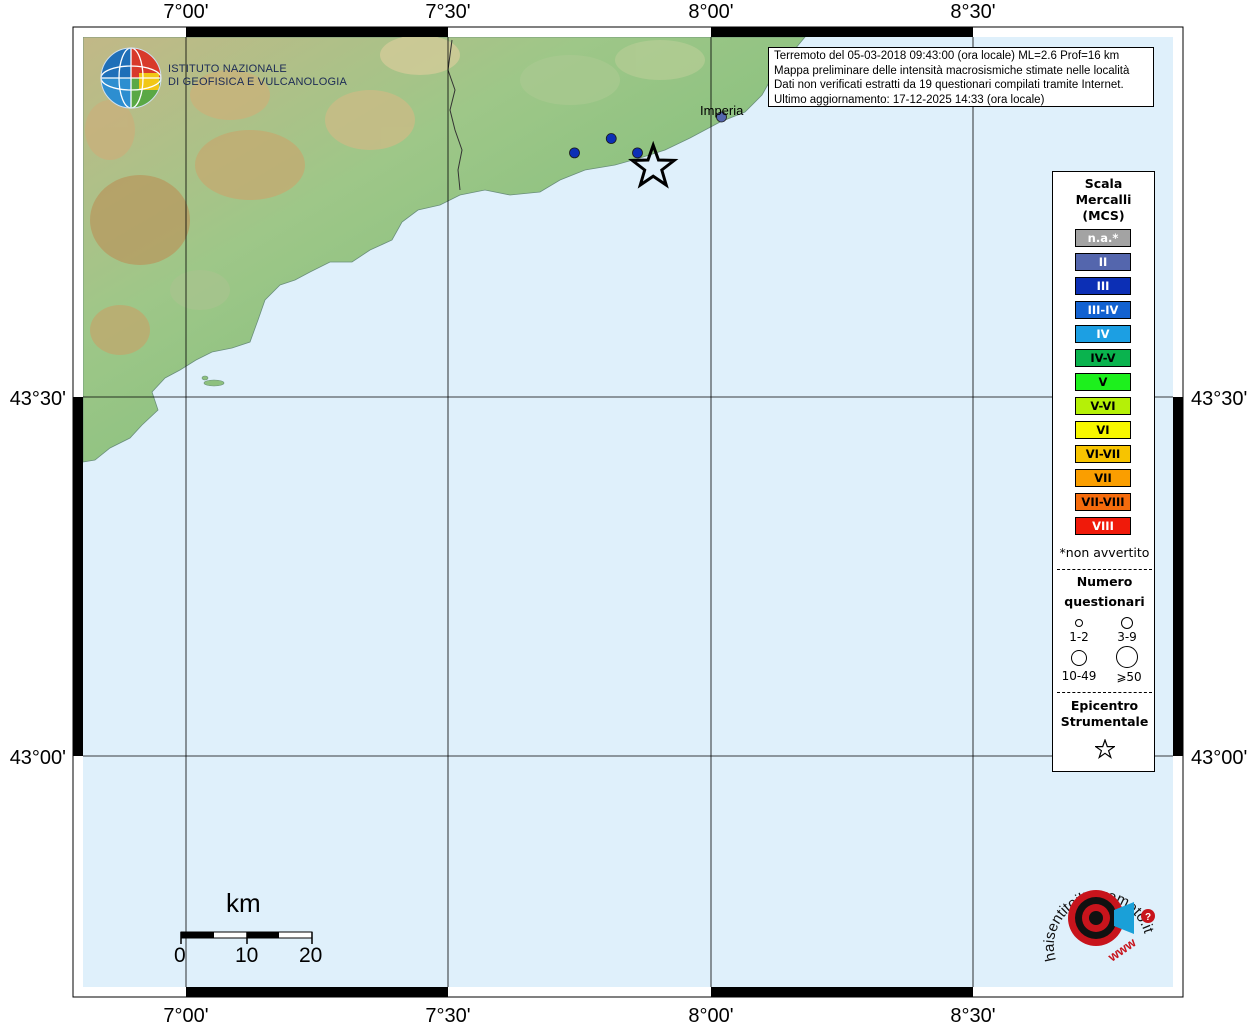 The image size is (1256, 1024). I want to click on longitude-labels-top: 7°00' 7°30' 8°00' 8°30', so click(579, 12).